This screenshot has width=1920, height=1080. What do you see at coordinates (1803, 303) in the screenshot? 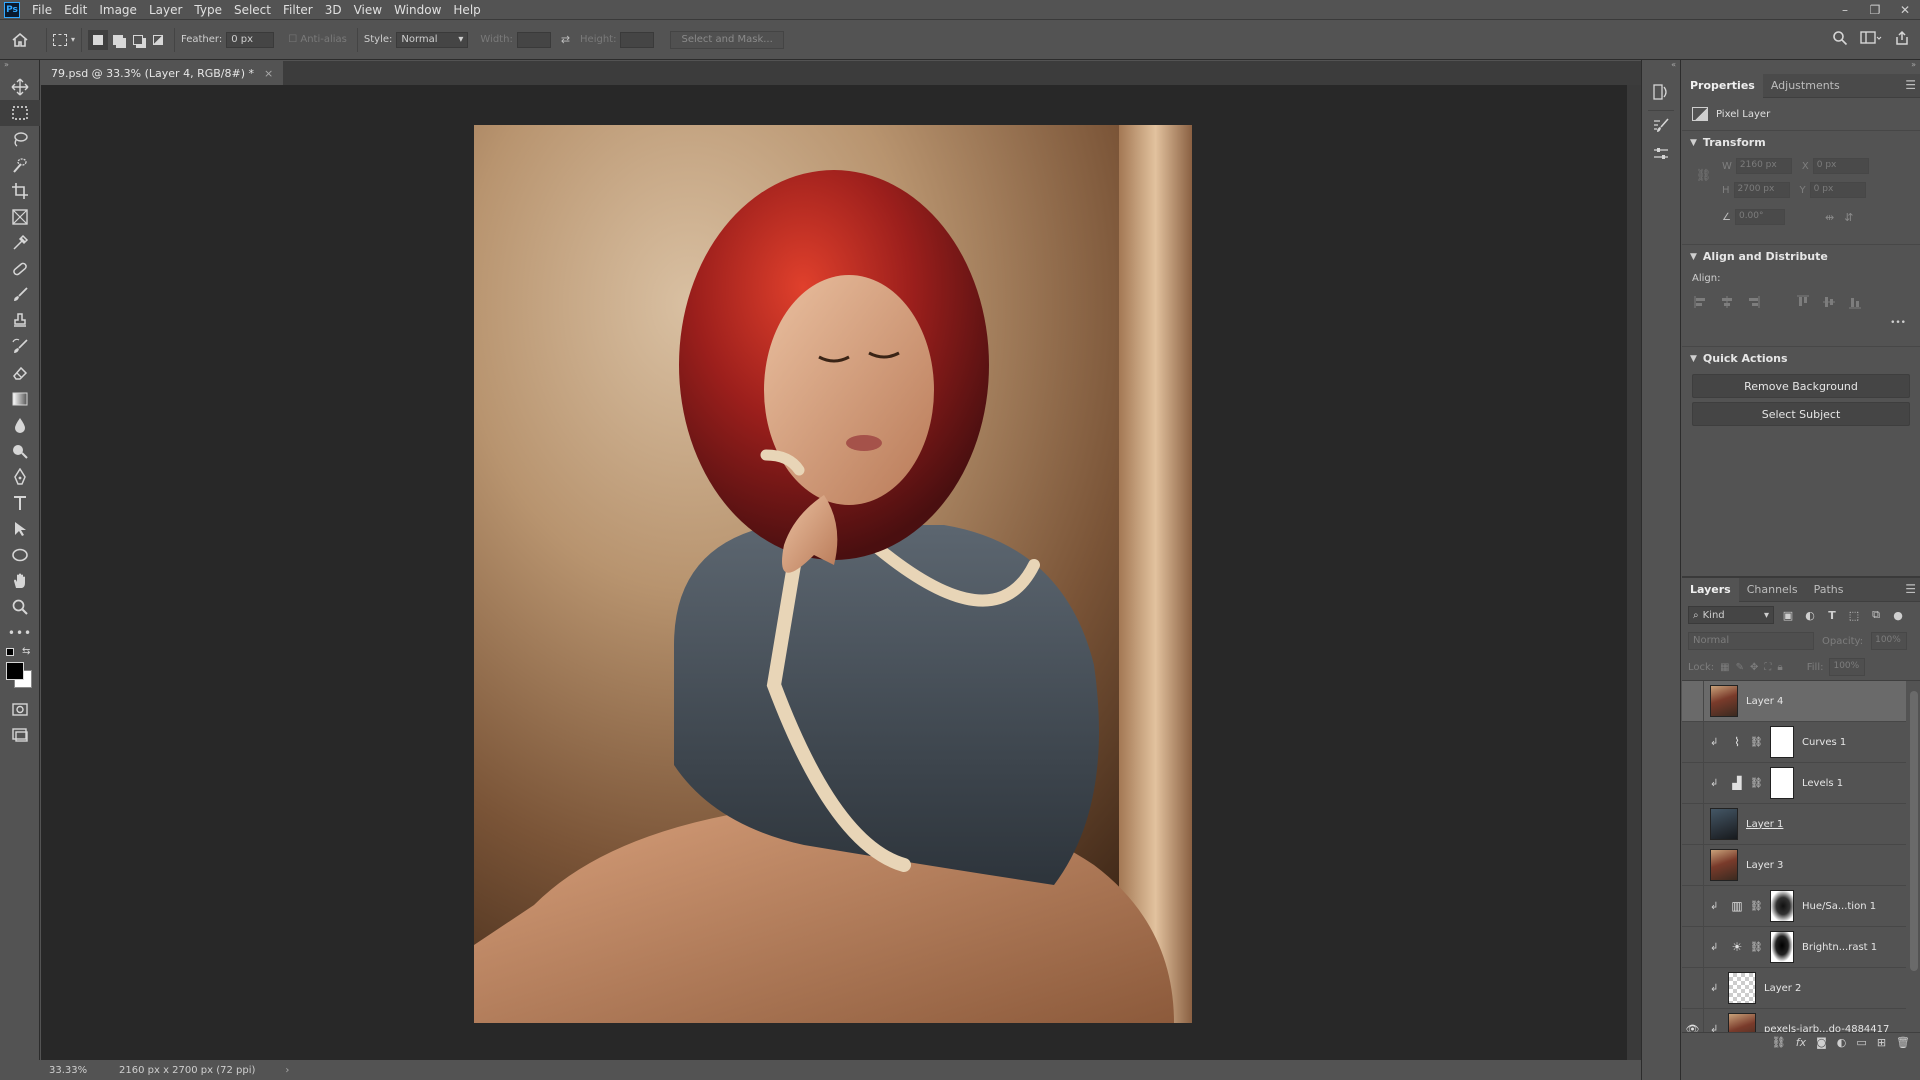
I see `align-top-icon` at bounding box center [1803, 303].